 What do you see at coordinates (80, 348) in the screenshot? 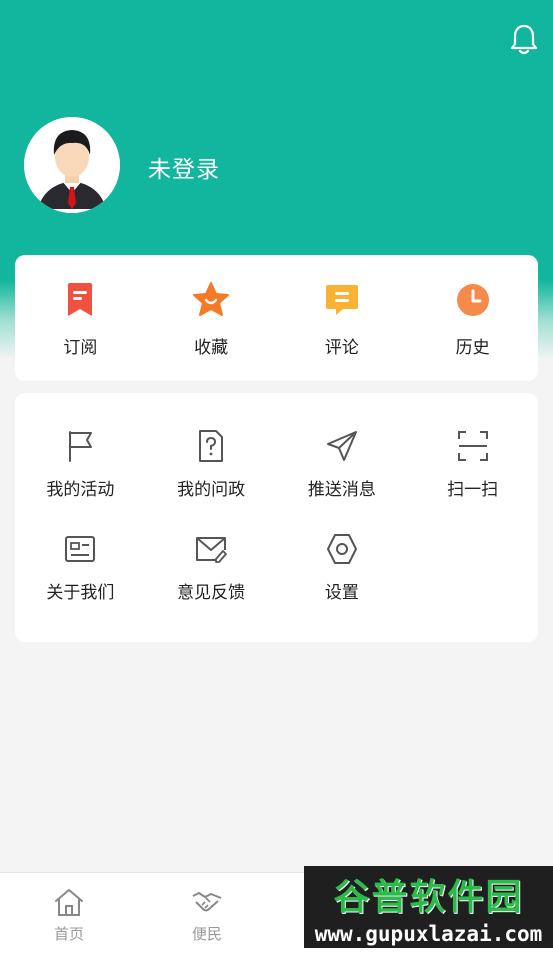
I see `subscribe-label: 订阅` at bounding box center [80, 348].